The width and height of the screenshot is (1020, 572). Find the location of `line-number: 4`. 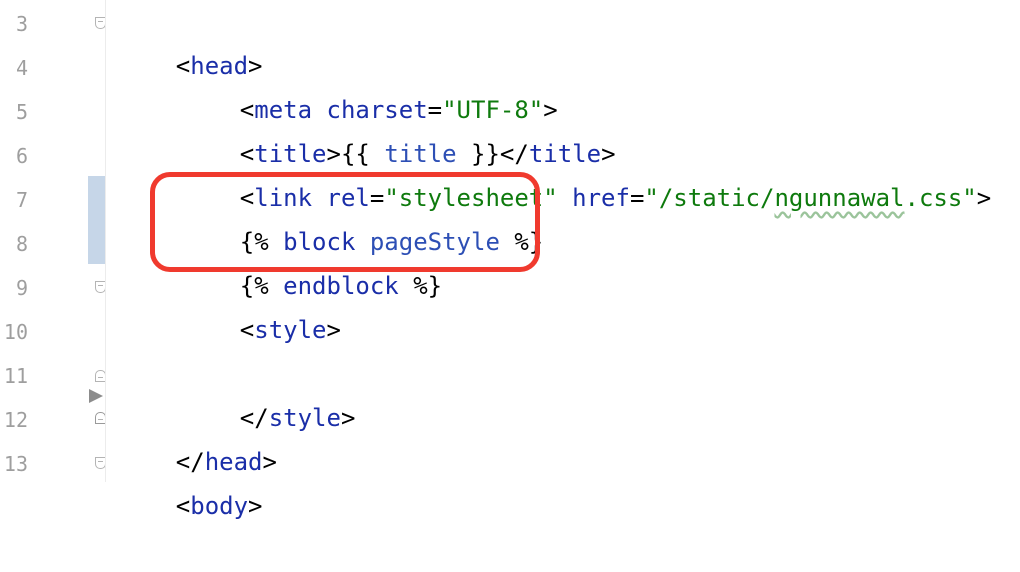

line-number: 4 is located at coordinates (21, 68).